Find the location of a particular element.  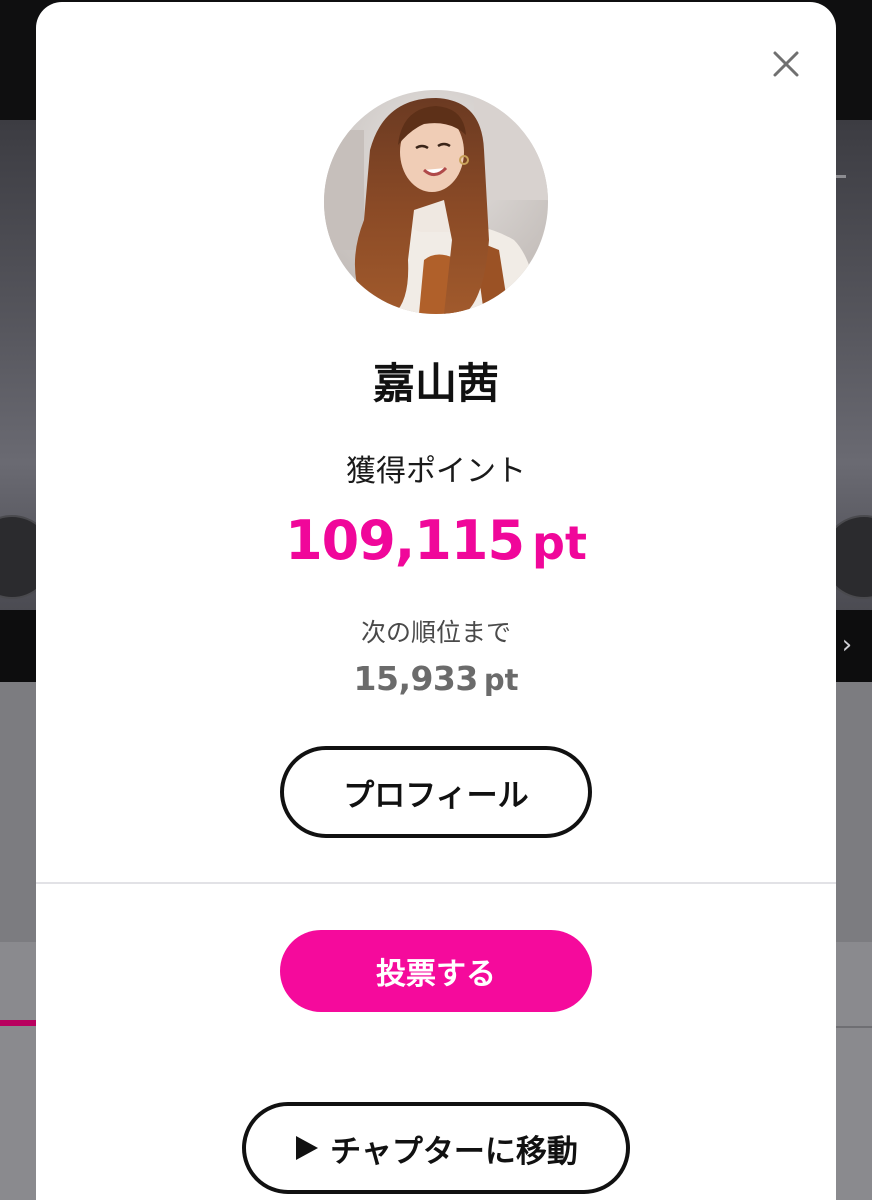

chevron-right-icon: › is located at coordinates (847, 645).